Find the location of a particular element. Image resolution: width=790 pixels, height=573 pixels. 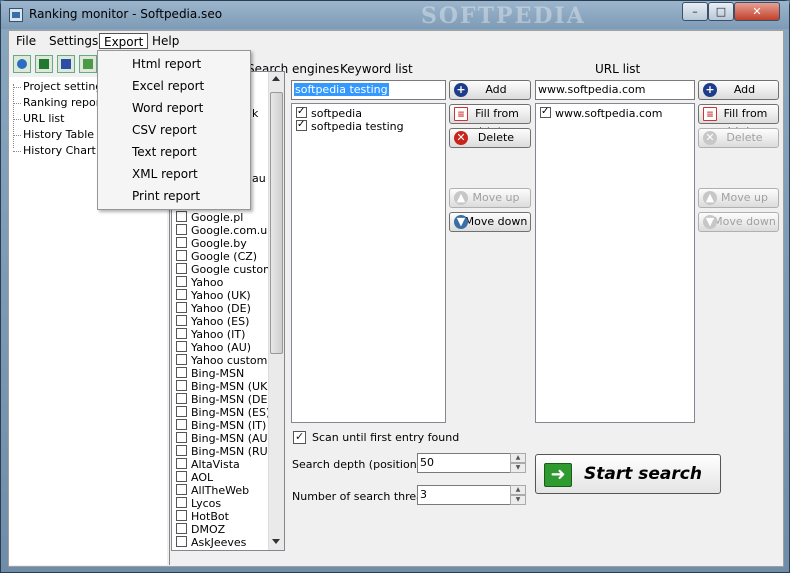

search-engine-item: Bing-MSN (ES) is located at coordinates (223, 412).